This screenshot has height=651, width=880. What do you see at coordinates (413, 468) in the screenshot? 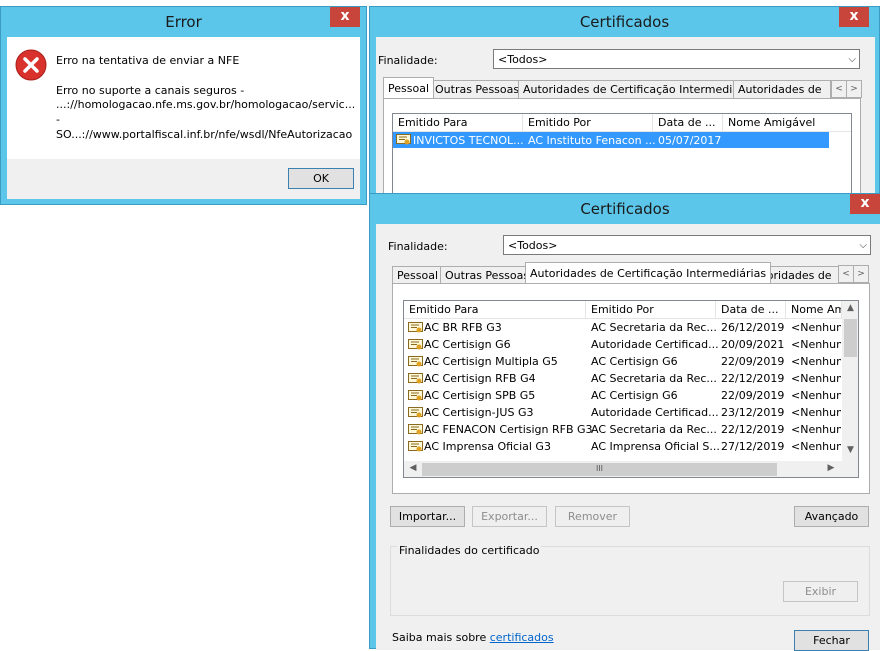
I see `scroll-left-icon: ◀` at bounding box center [413, 468].